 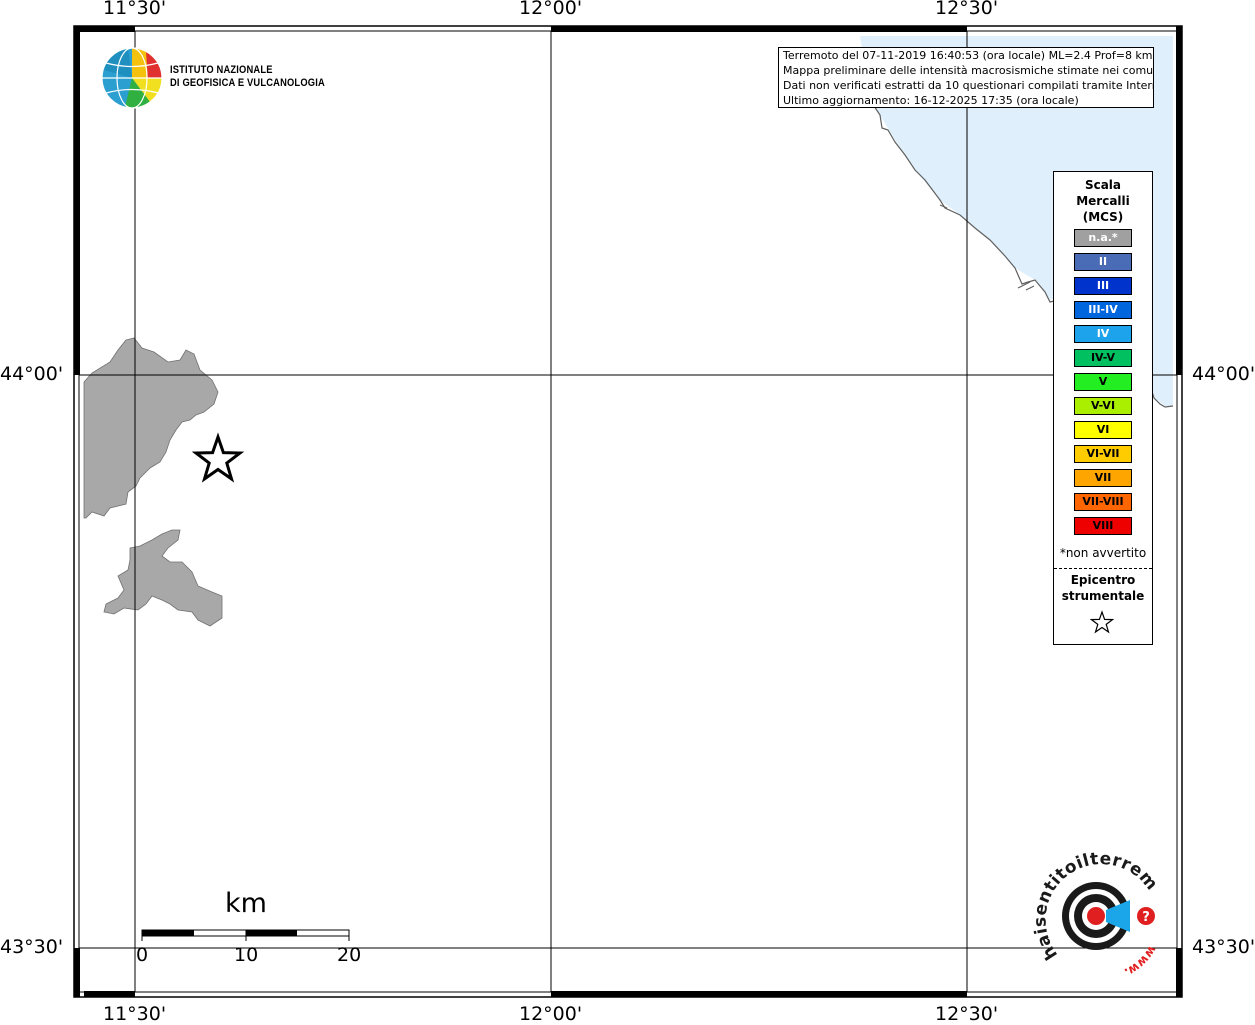 What do you see at coordinates (246, 903) in the screenshot?
I see `scale-bar-title: km` at bounding box center [246, 903].